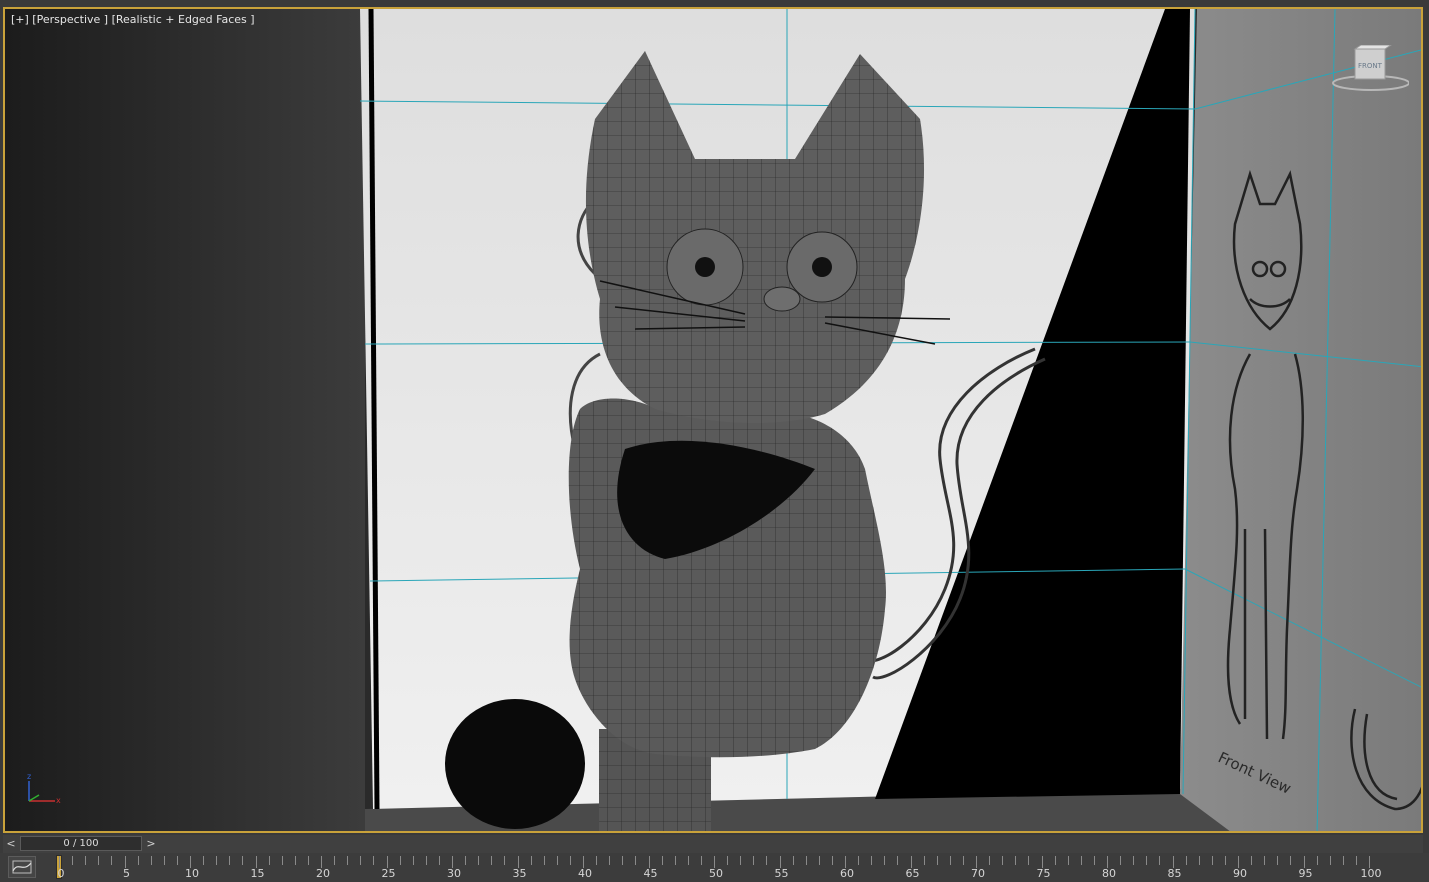  What do you see at coordinates (151, 844) in the screenshot?
I see `next-frame-button: >` at bounding box center [151, 844].